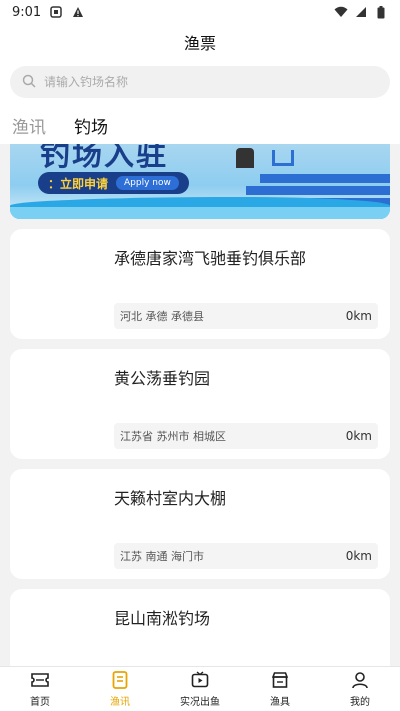  Describe the element at coordinates (245, 158) in the screenshot. I see `banner-figure` at that location.